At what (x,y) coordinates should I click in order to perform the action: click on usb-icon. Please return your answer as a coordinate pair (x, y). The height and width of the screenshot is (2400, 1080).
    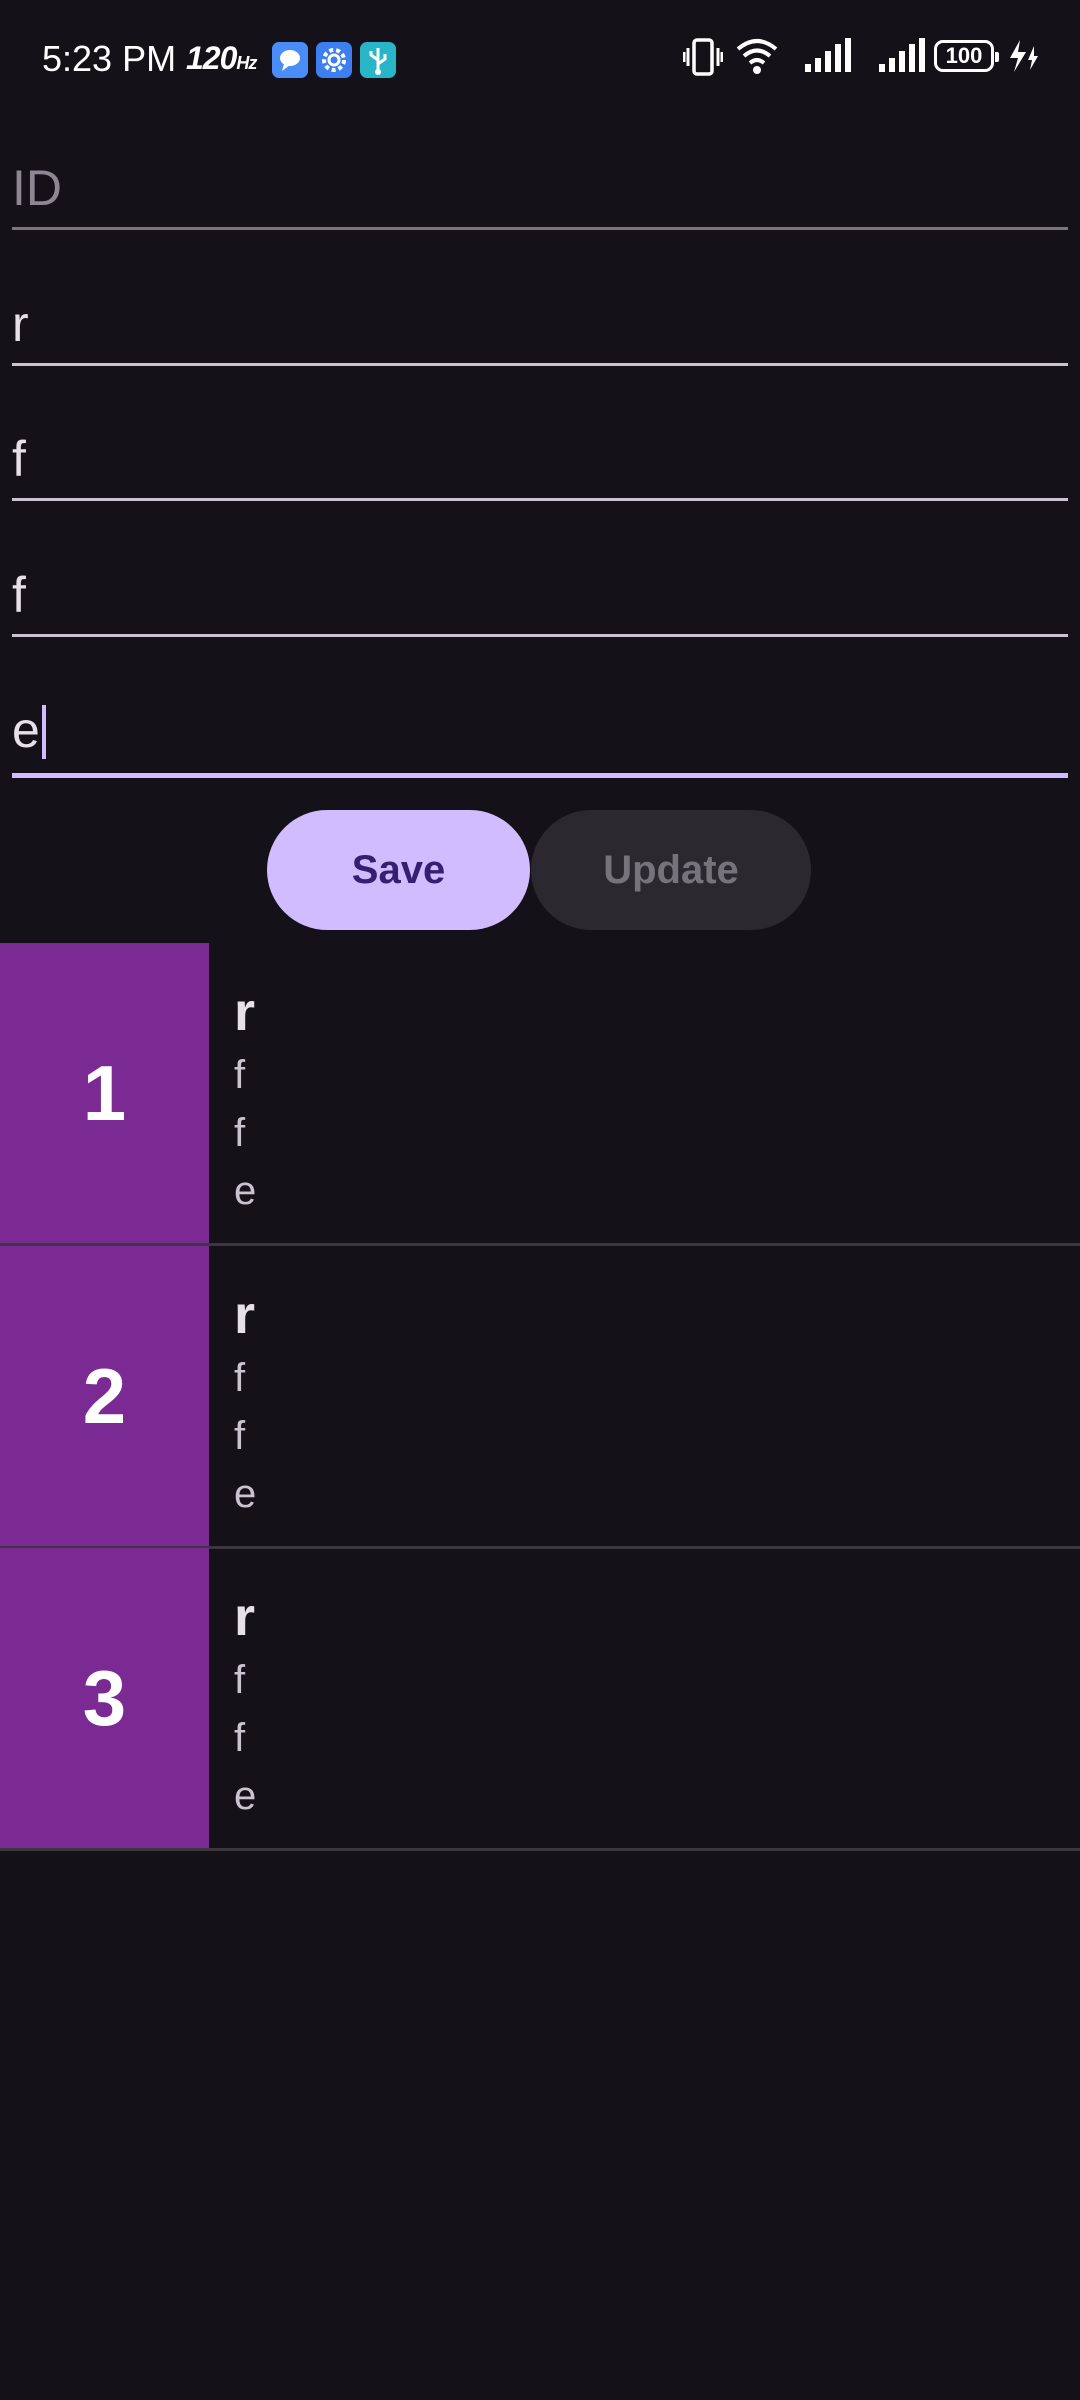
    Looking at the image, I should click on (378, 60).